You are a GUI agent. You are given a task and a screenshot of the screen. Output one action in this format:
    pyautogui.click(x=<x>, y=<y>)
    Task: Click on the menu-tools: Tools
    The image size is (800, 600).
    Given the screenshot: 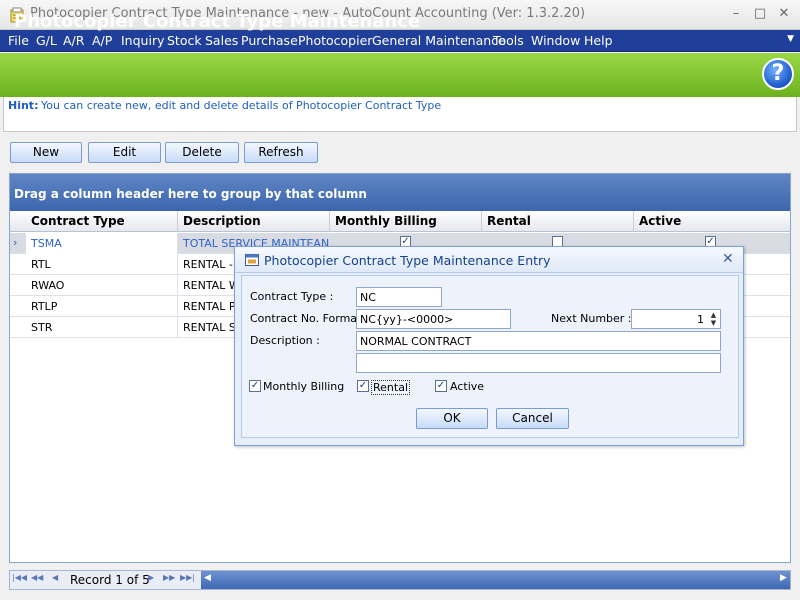 What is the action you would take?
    pyautogui.click(x=508, y=40)
    